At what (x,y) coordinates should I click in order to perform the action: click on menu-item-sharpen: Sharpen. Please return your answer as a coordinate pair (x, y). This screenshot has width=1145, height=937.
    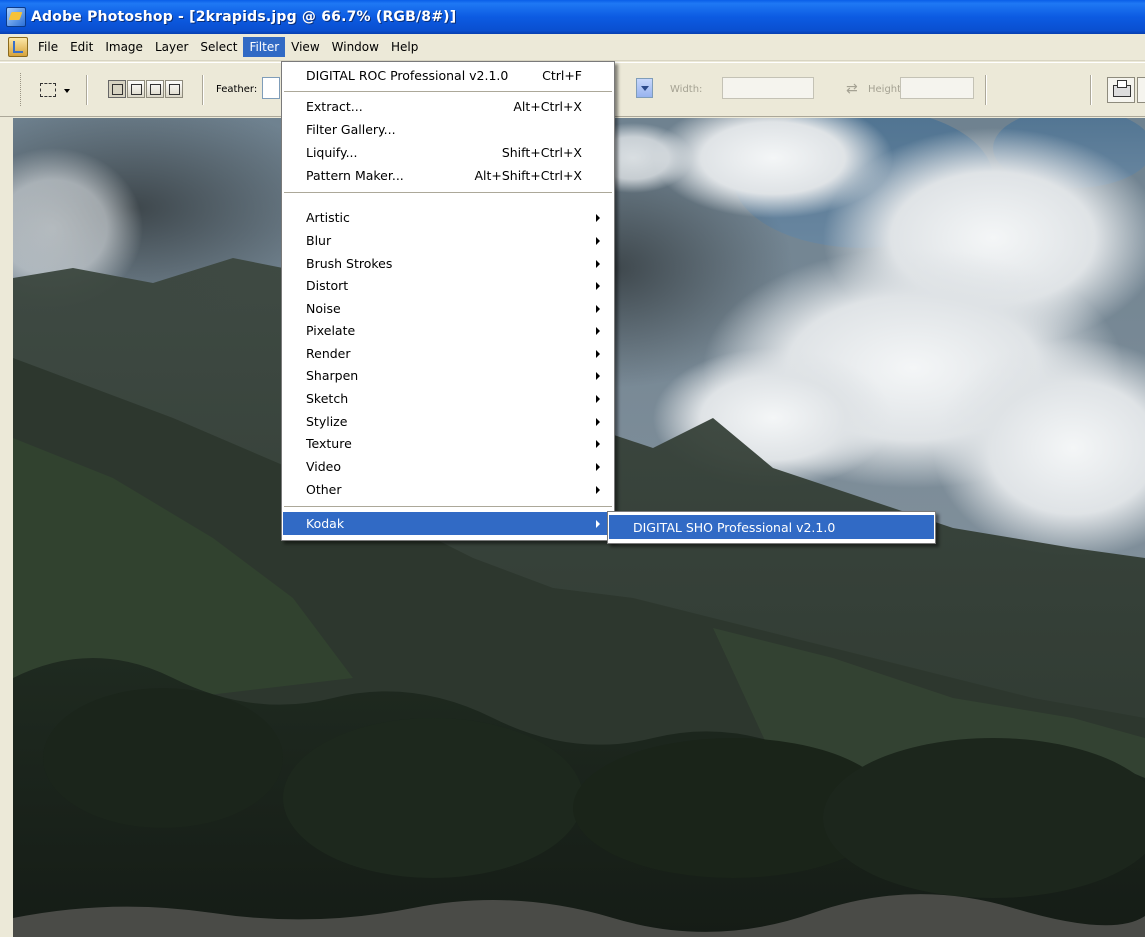
    Looking at the image, I should click on (448, 375).